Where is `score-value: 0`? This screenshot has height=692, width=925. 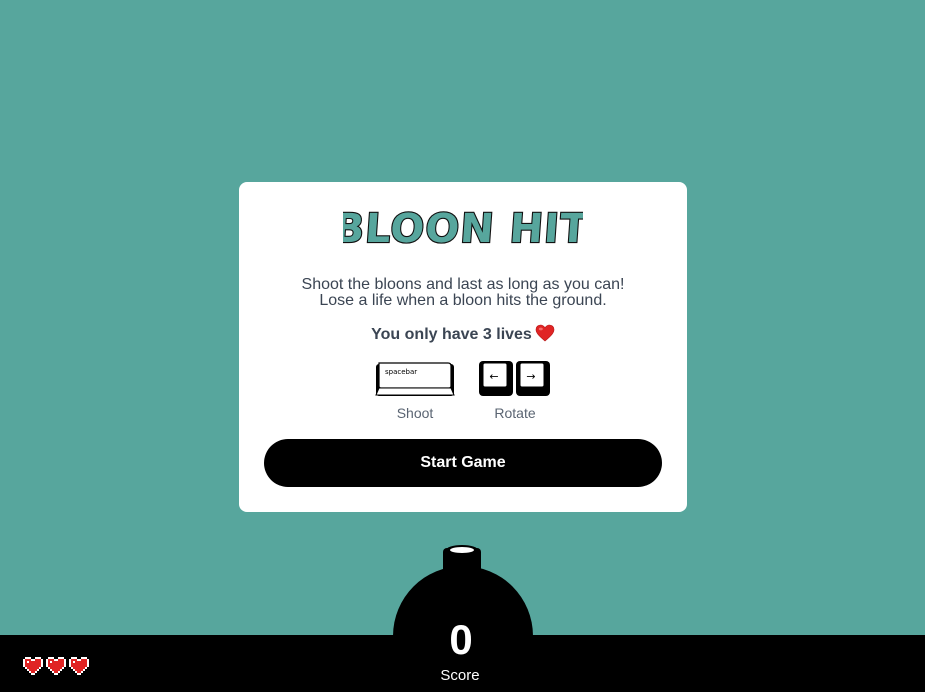 score-value: 0 is located at coordinates (461, 639).